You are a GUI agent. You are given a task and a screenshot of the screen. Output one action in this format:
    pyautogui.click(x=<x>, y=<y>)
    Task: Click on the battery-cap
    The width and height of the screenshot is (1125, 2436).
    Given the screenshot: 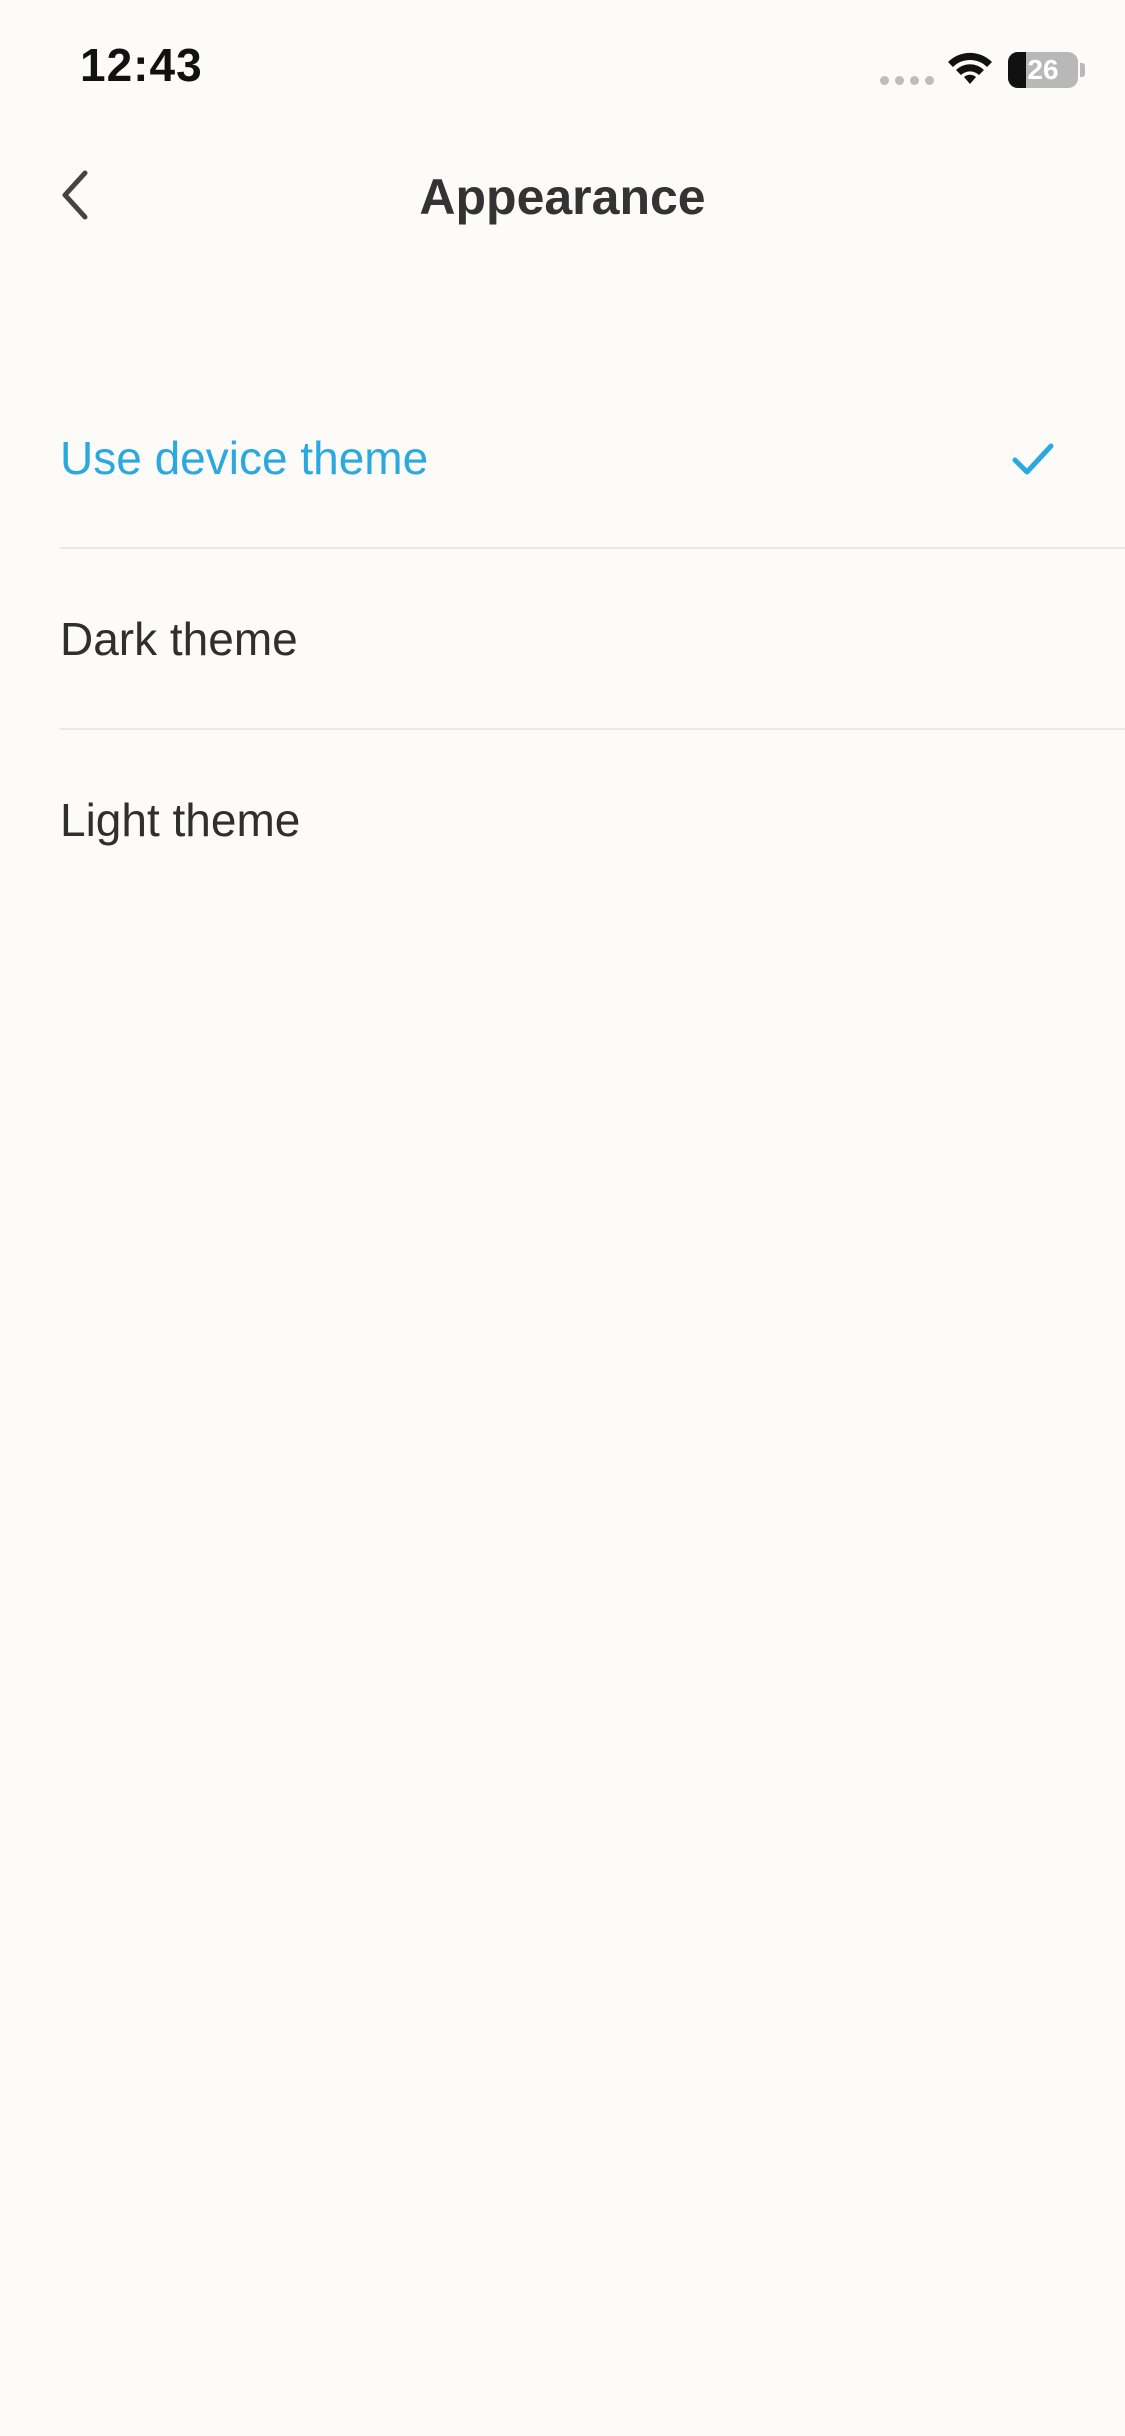 What is the action you would take?
    pyautogui.click(x=1082, y=70)
    